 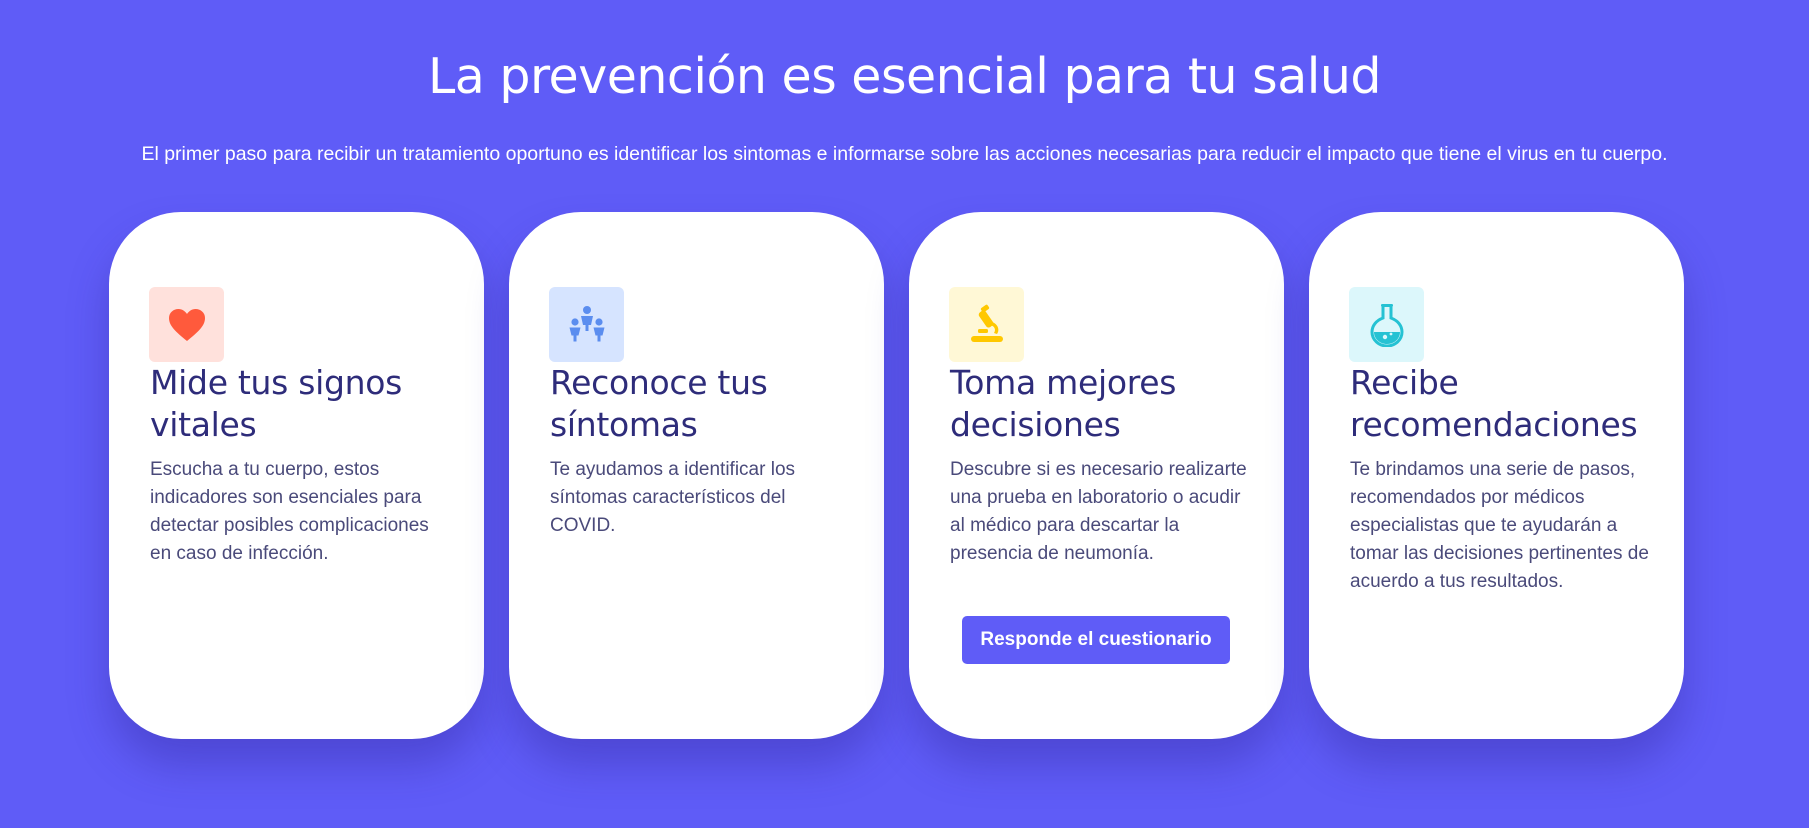 What do you see at coordinates (186, 324) in the screenshot?
I see `heart-icon` at bounding box center [186, 324].